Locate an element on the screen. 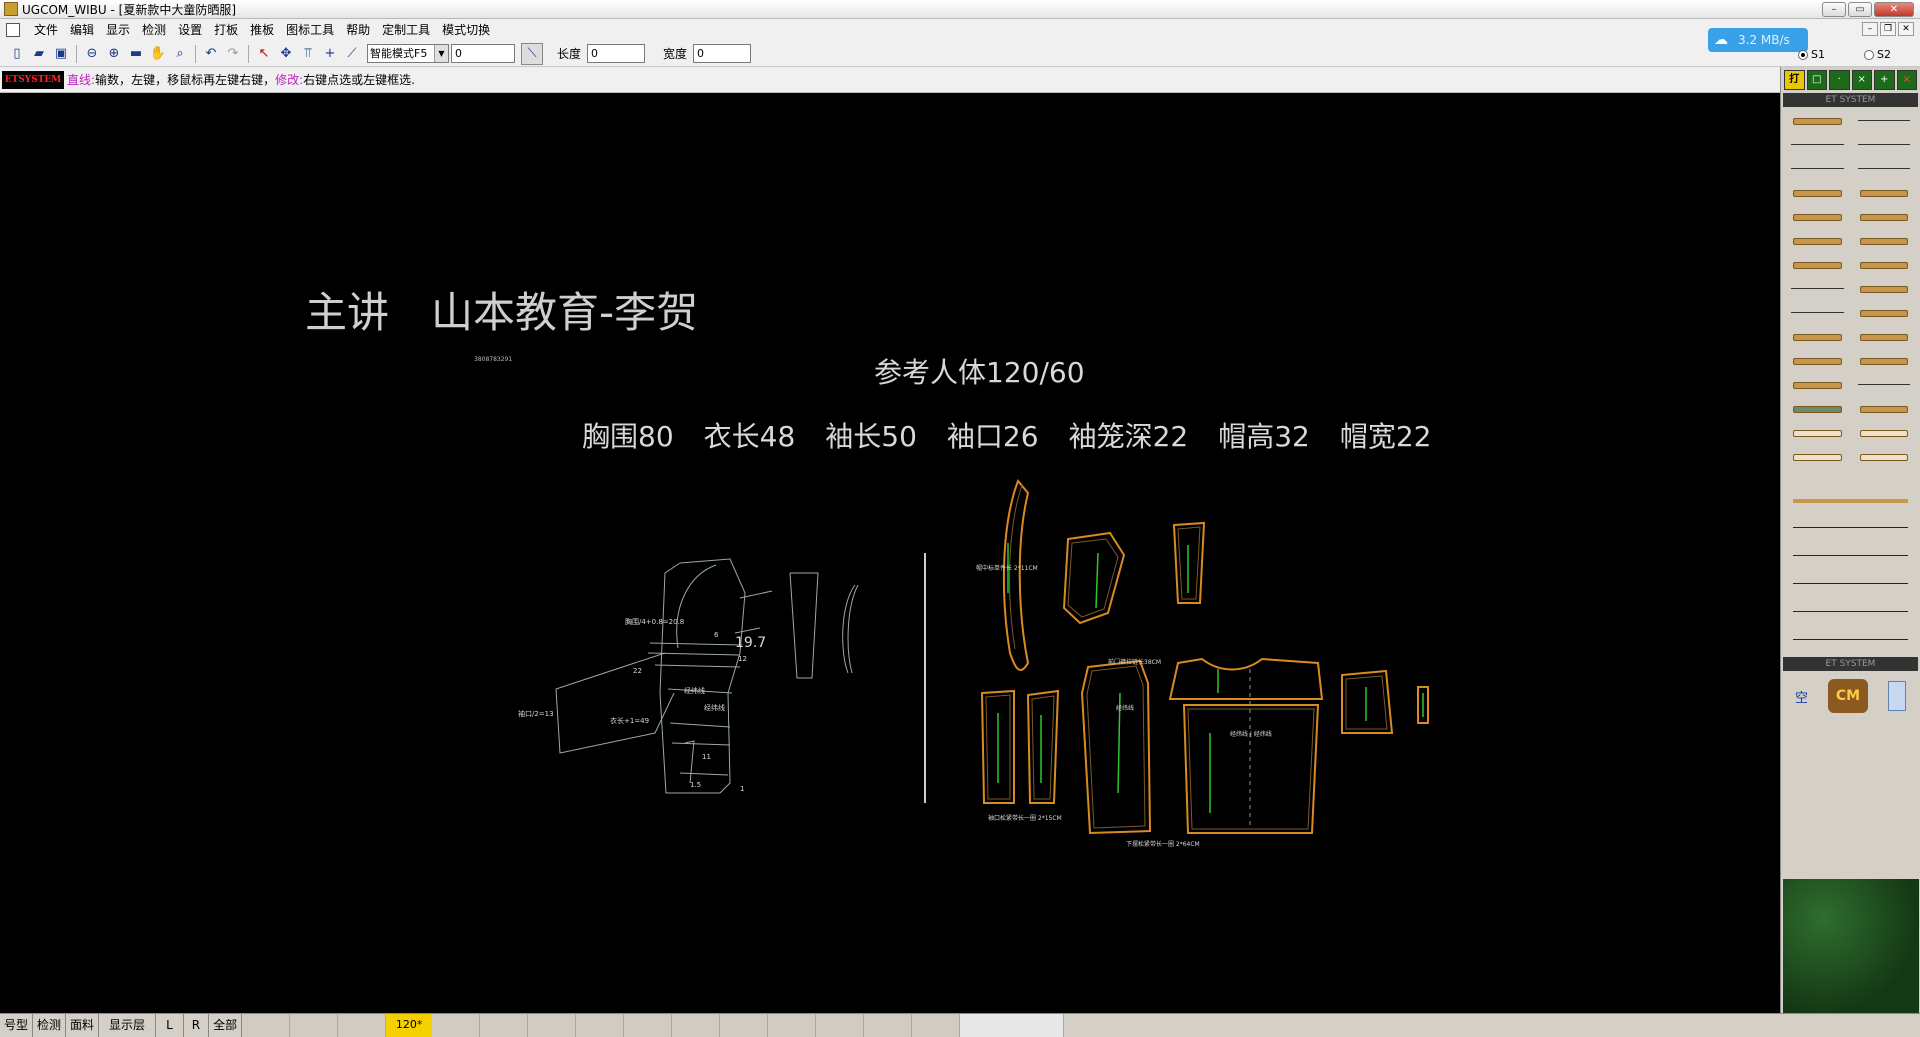 The height and width of the screenshot is (1037, 1920). line-tool-icon: ⟍ is located at coordinates (532, 53).